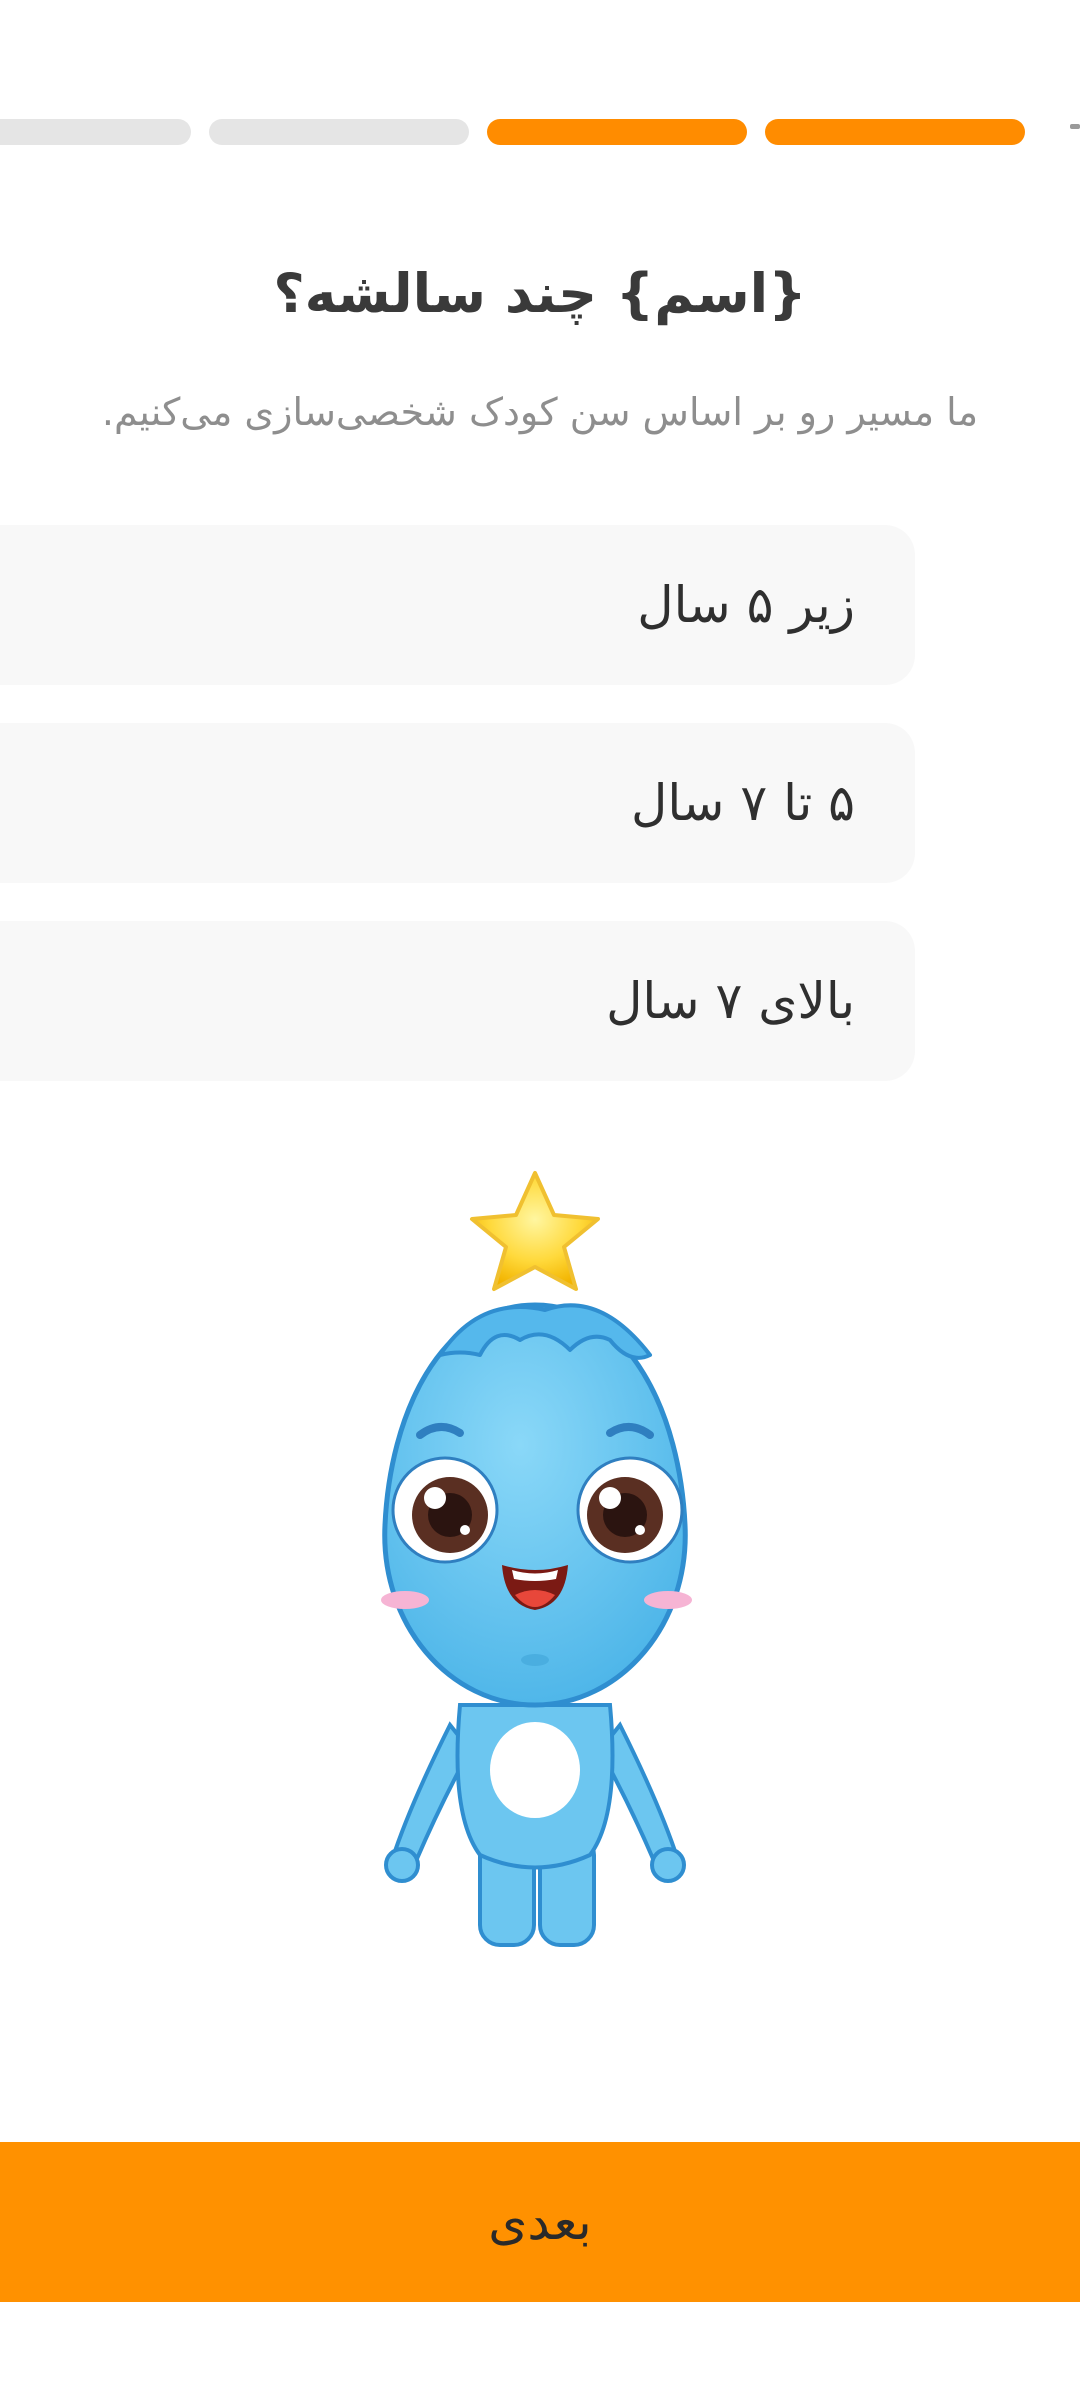 Image resolution: width=1080 pixels, height=2400 pixels. I want to click on page-title: {اسم} چند سالشه؟, so click(540, 293).